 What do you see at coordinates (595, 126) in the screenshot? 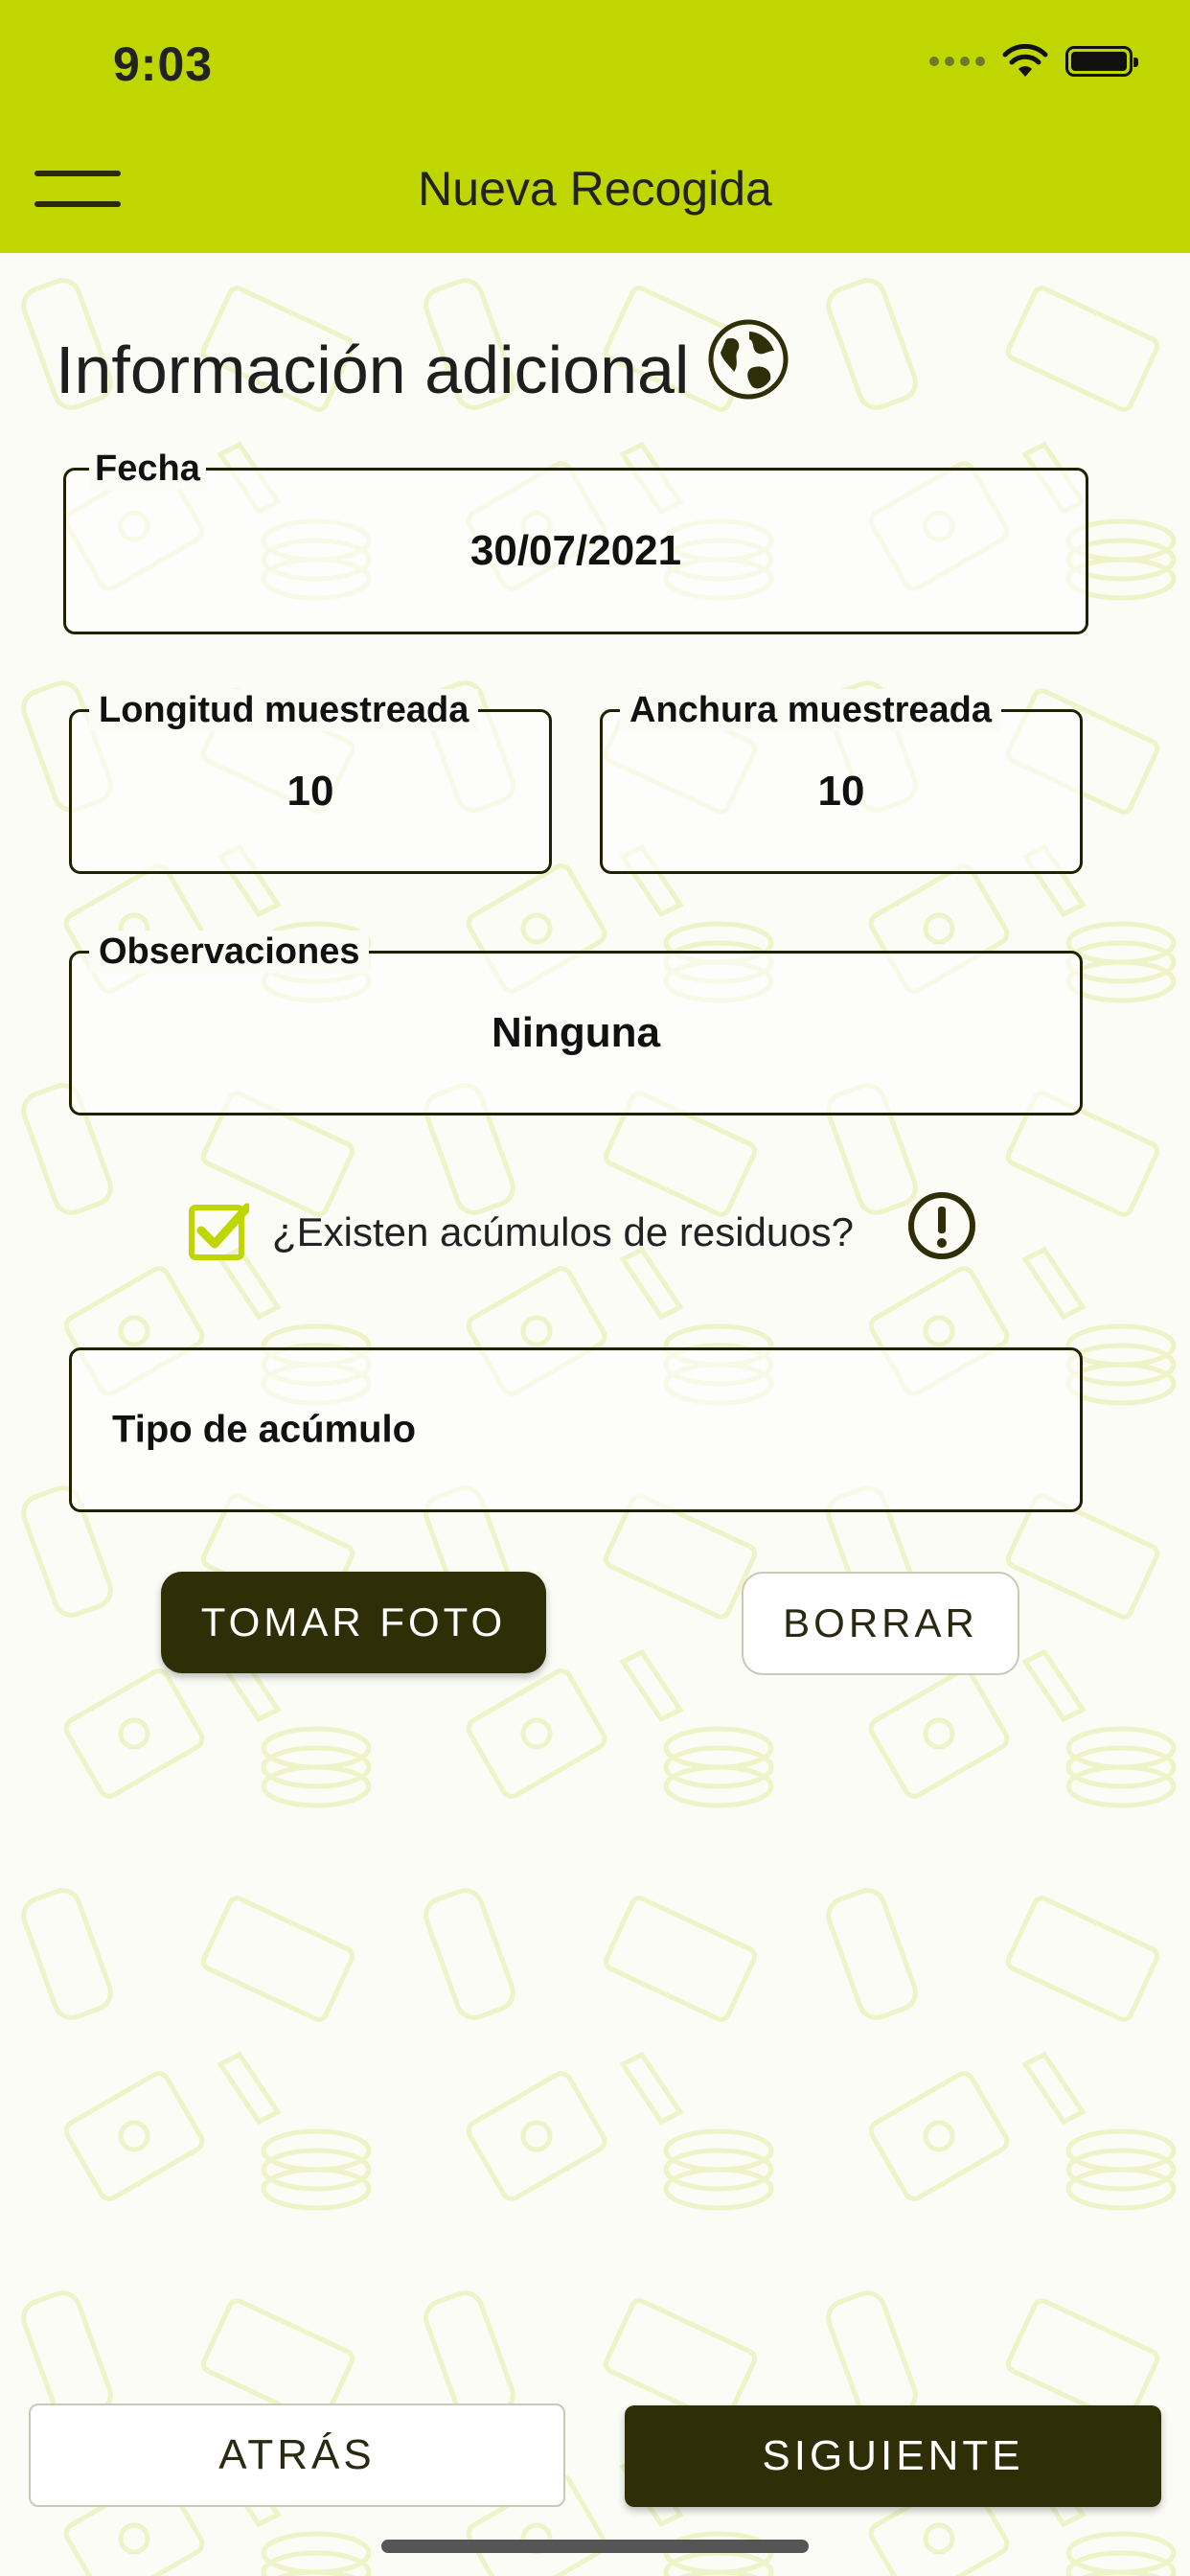
I see `top-bar: 9:03 Nueva Recogida` at bounding box center [595, 126].